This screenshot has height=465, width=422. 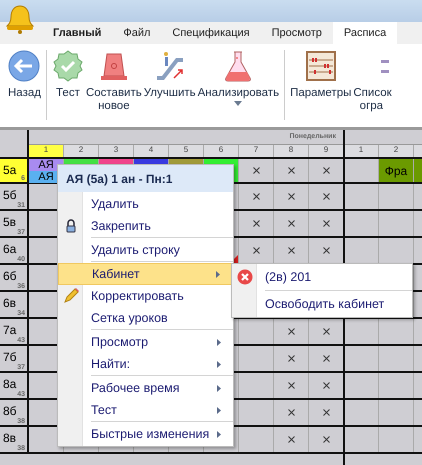 What do you see at coordinates (365, 33) in the screenshot?
I see `ribbon-tab: Расписа` at bounding box center [365, 33].